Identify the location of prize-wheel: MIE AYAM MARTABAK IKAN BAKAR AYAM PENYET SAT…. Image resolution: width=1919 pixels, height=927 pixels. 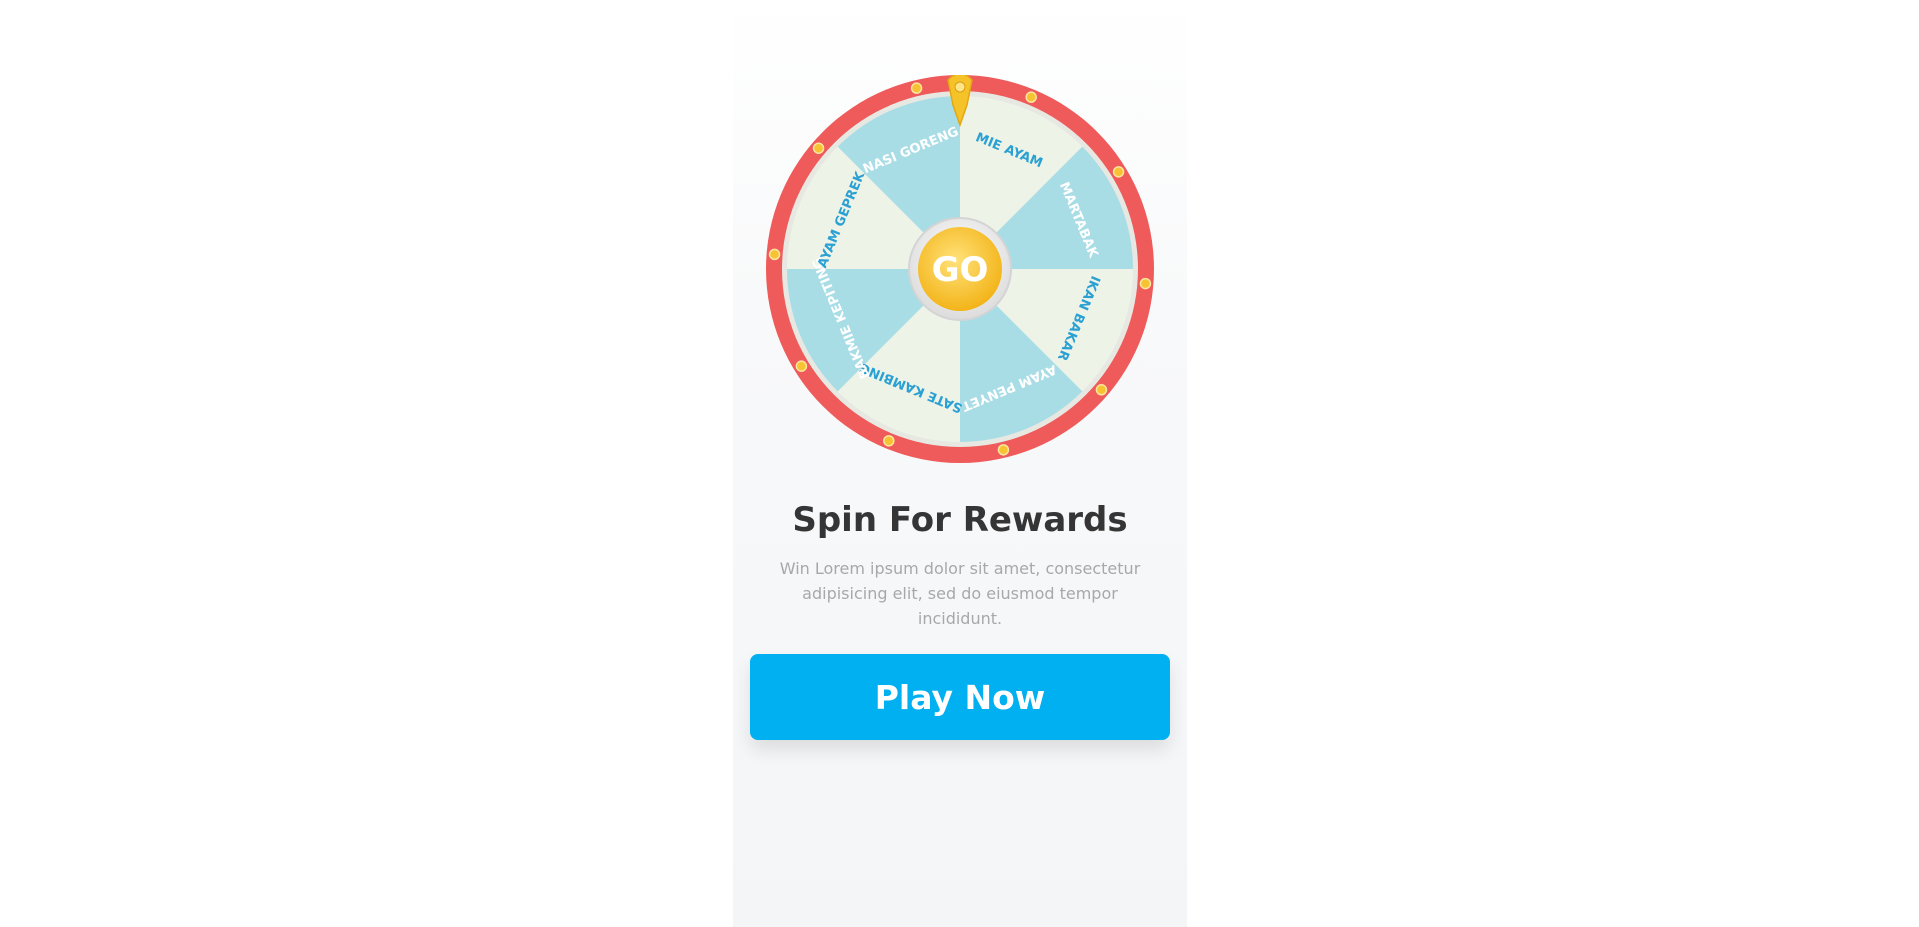
(960, 269).